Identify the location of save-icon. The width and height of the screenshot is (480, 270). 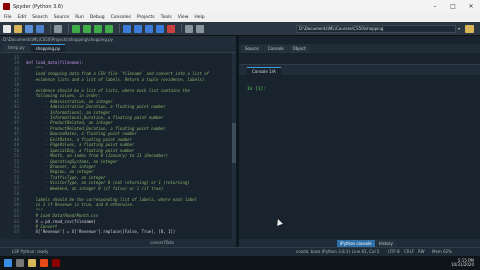
(29, 28).